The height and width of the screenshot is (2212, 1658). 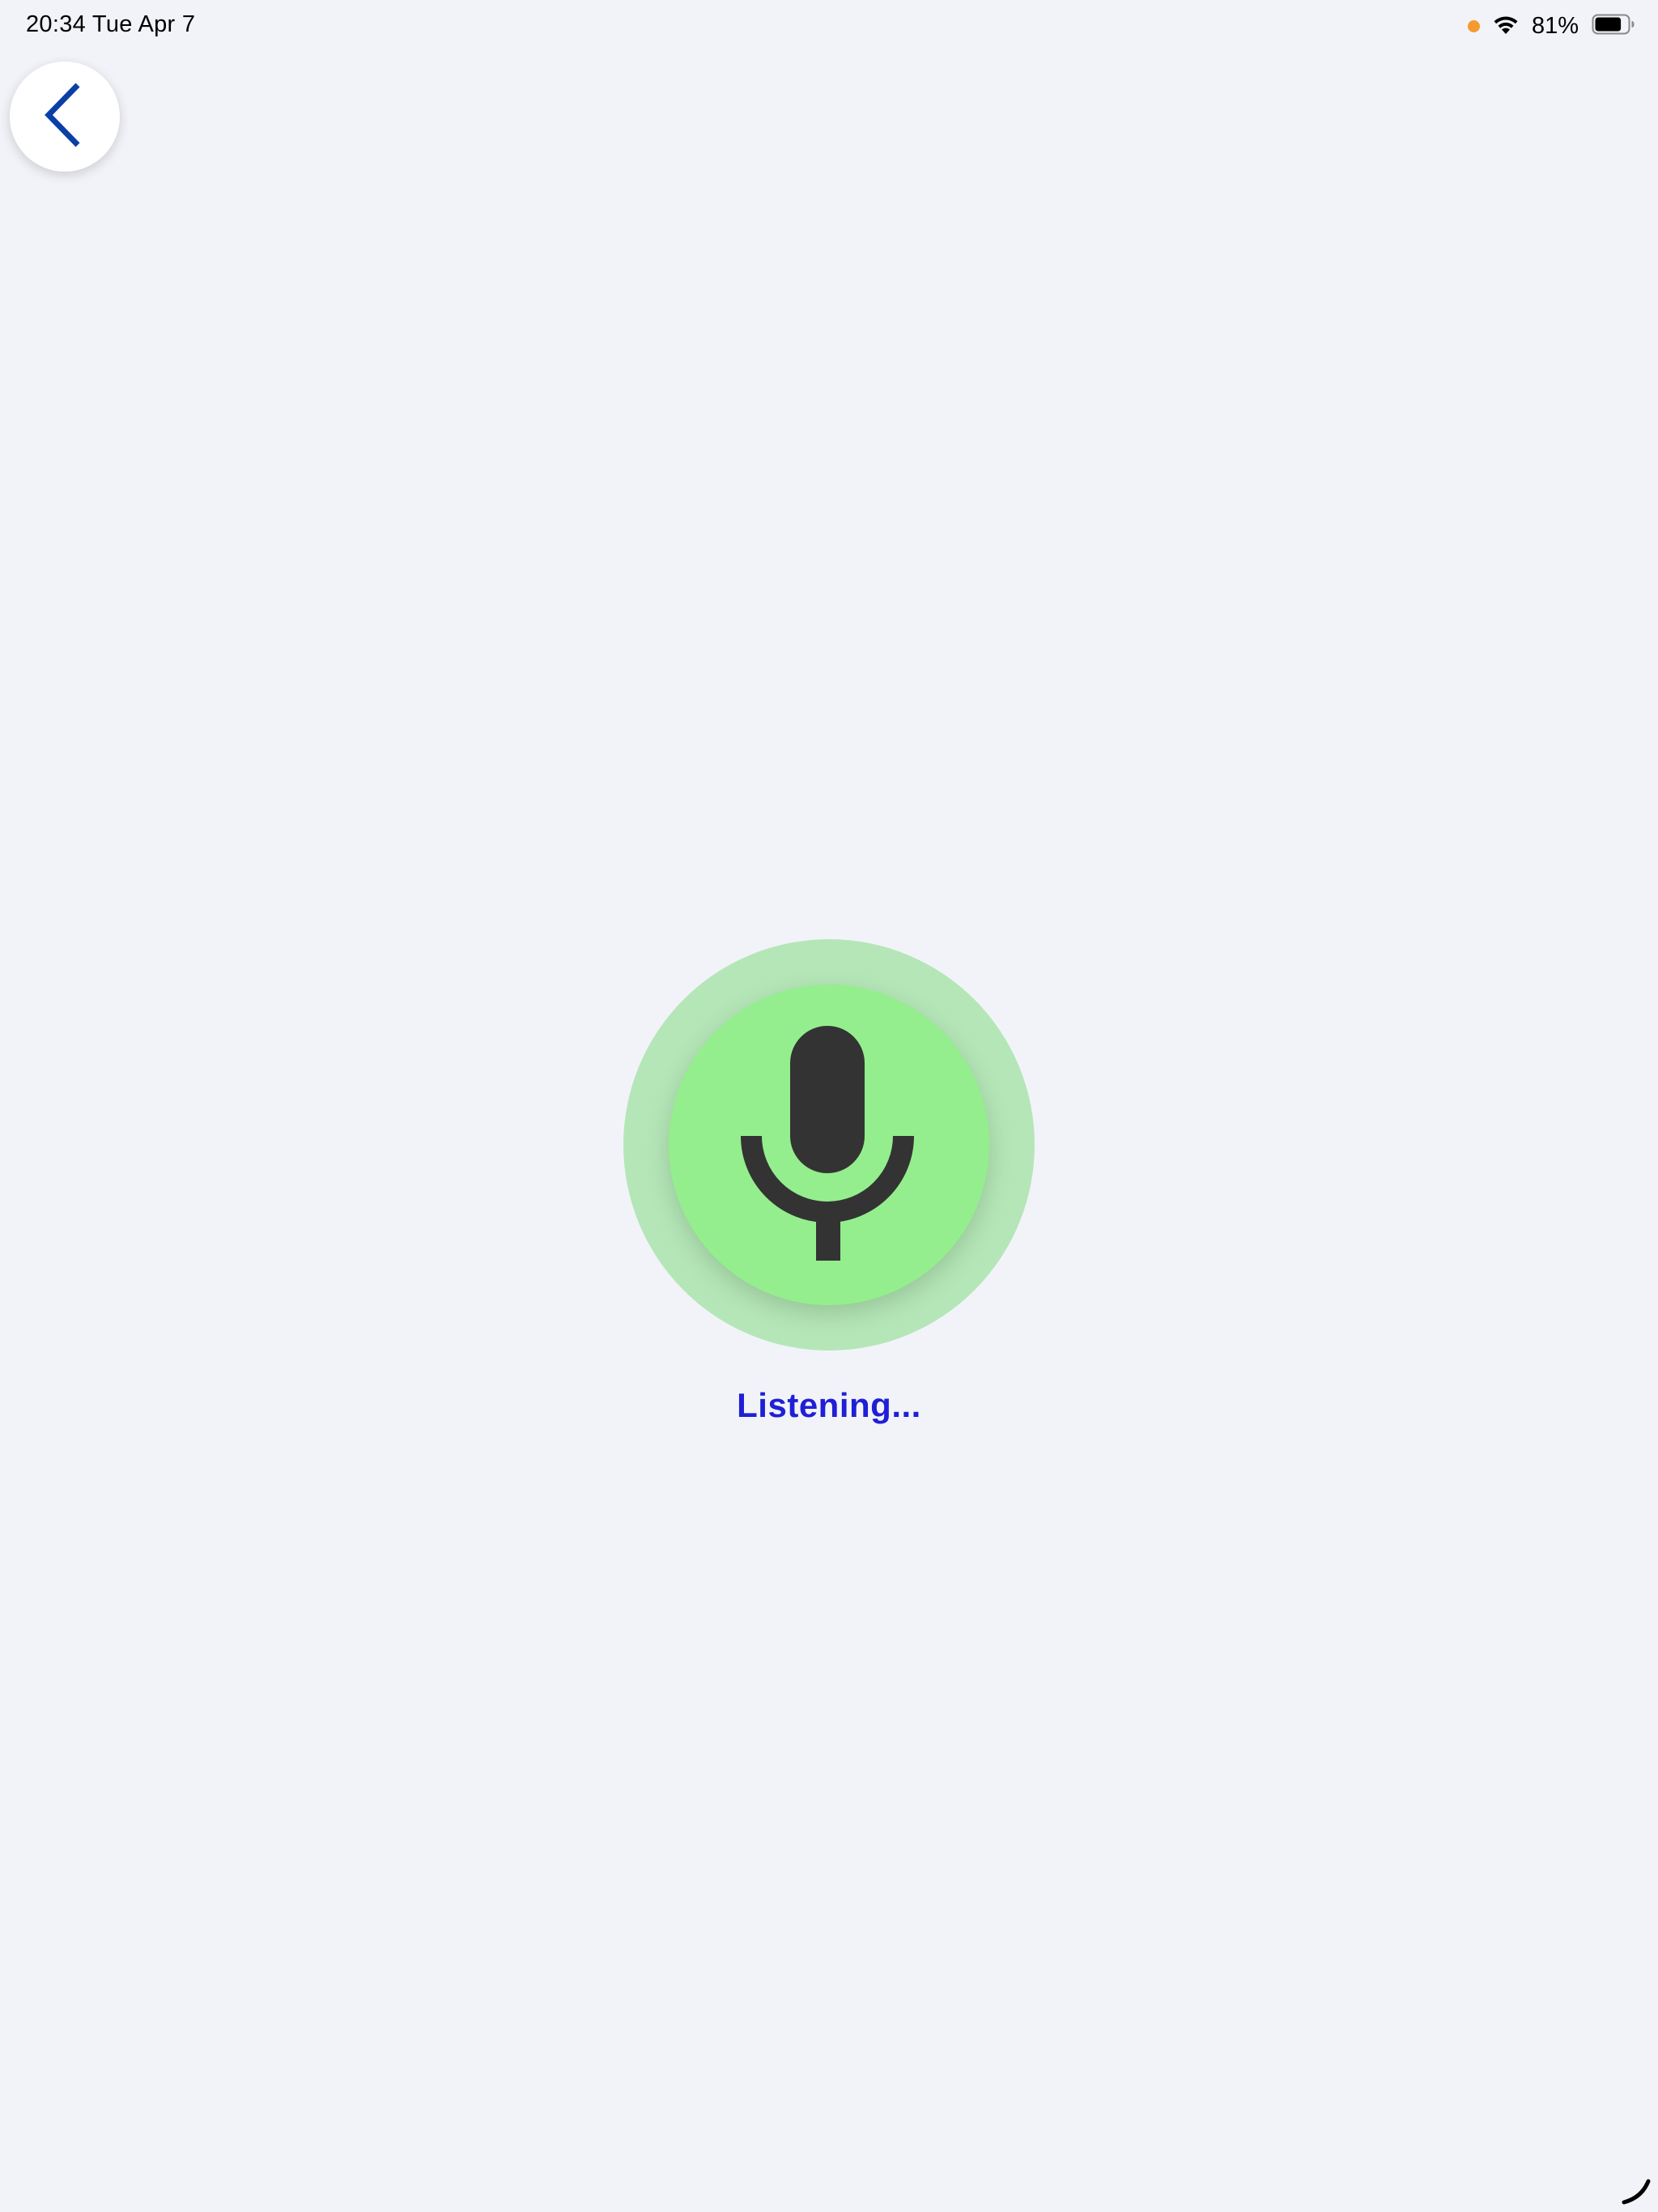 I want to click on status-indicators: 81%, so click(x=1551, y=26).